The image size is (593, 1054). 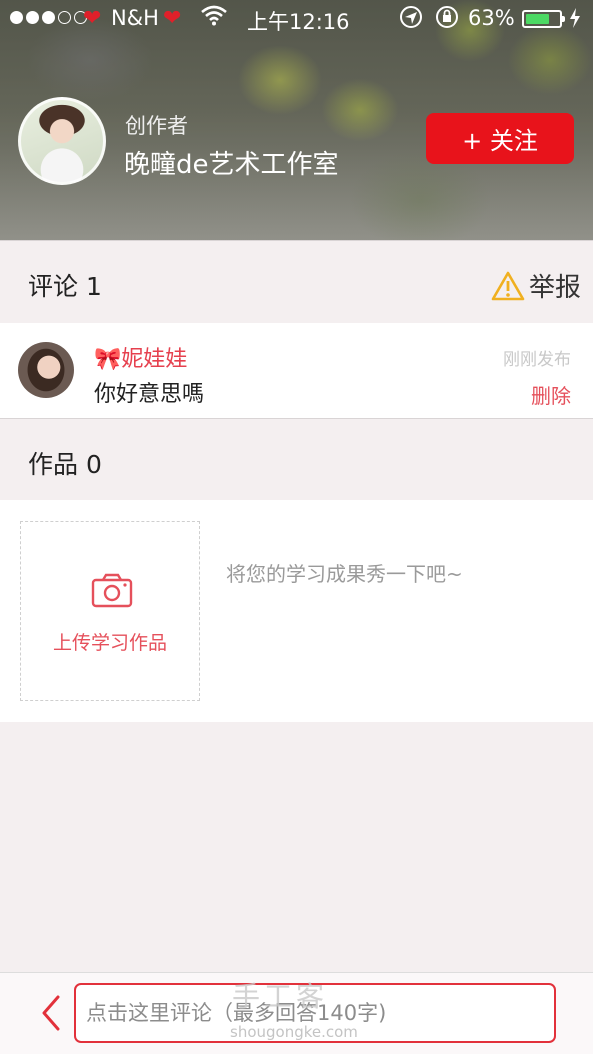 What do you see at coordinates (110, 611) in the screenshot?
I see `upload-work-button: 上传学习作品` at bounding box center [110, 611].